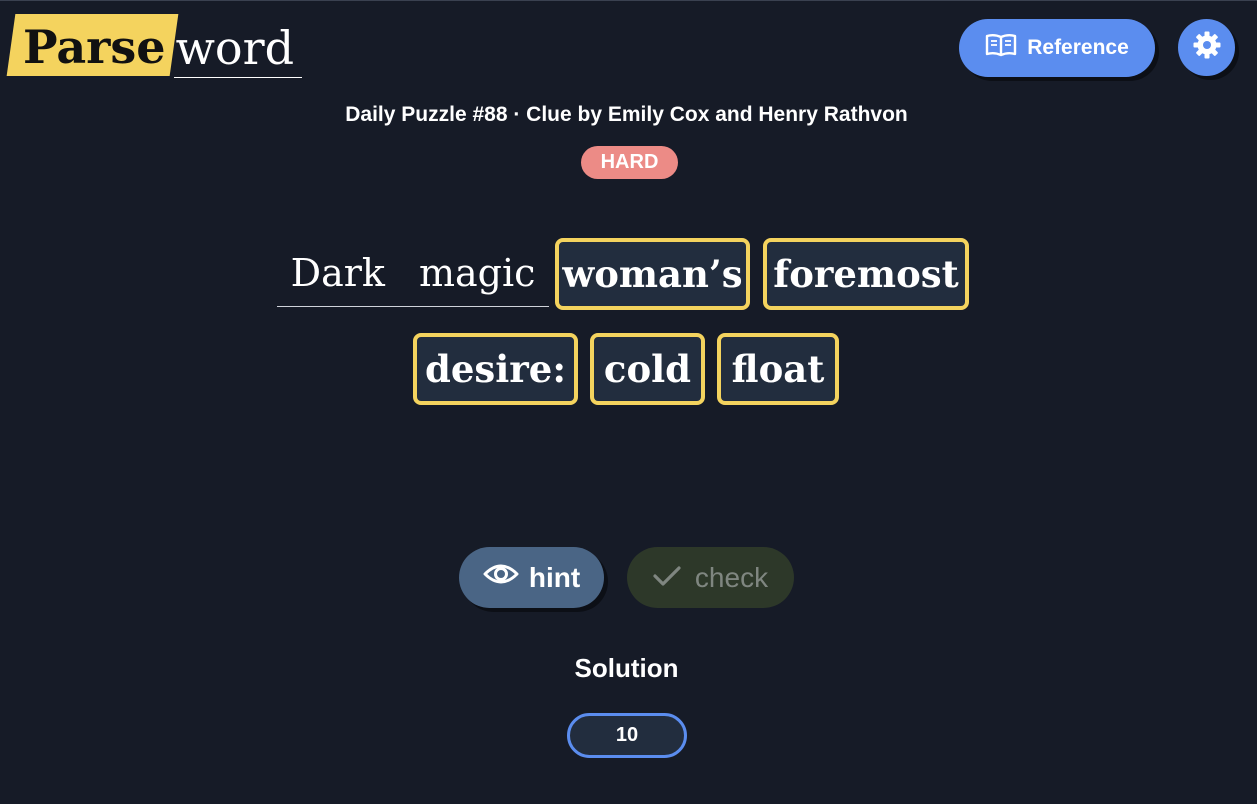 The width and height of the screenshot is (1257, 804). Describe the element at coordinates (413, 273) in the screenshot. I see `clue-definition: Dark magic` at that location.